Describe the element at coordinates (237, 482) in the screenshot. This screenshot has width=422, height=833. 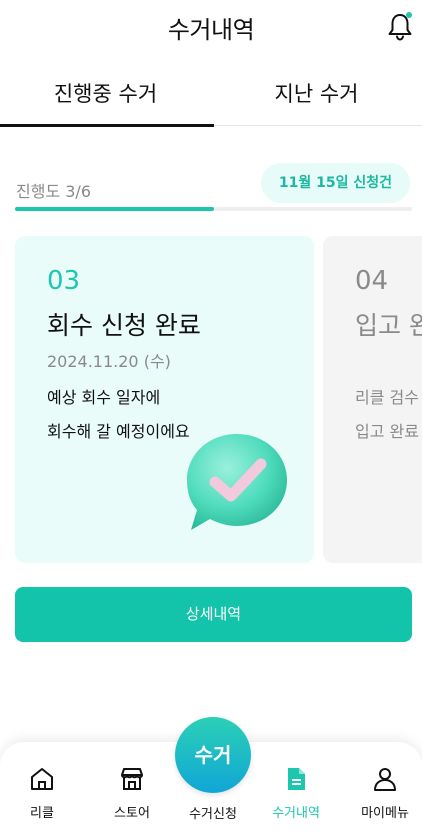
I see `check-bubble-icon` at that location.